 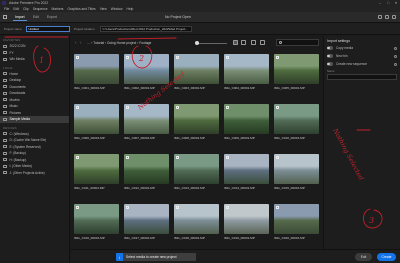 What do you see at coordinates (81, 9) in the screenshot?
I see `menu-graphics: Graphics and Titles` at bounding box center [81, 9].